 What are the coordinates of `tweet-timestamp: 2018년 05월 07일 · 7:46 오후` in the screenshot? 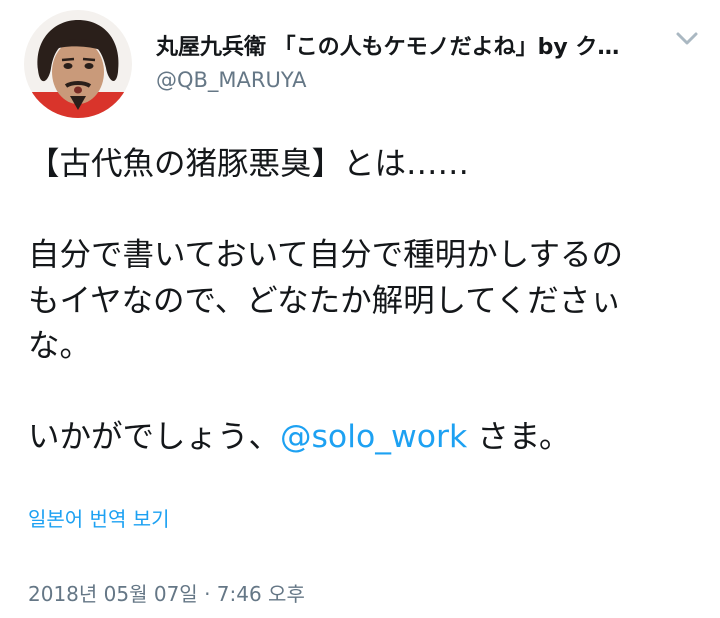 It's located at (166, 594).